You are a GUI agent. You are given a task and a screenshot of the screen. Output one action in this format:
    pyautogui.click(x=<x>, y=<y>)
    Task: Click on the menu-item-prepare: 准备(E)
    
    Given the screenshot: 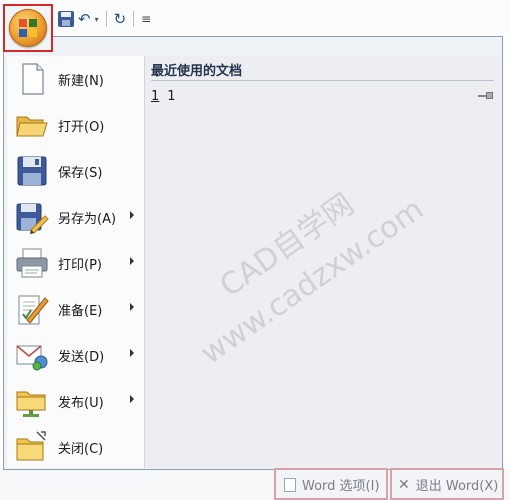 What is the action you would take?
    pyautogui.click(x=75, y=309)
    